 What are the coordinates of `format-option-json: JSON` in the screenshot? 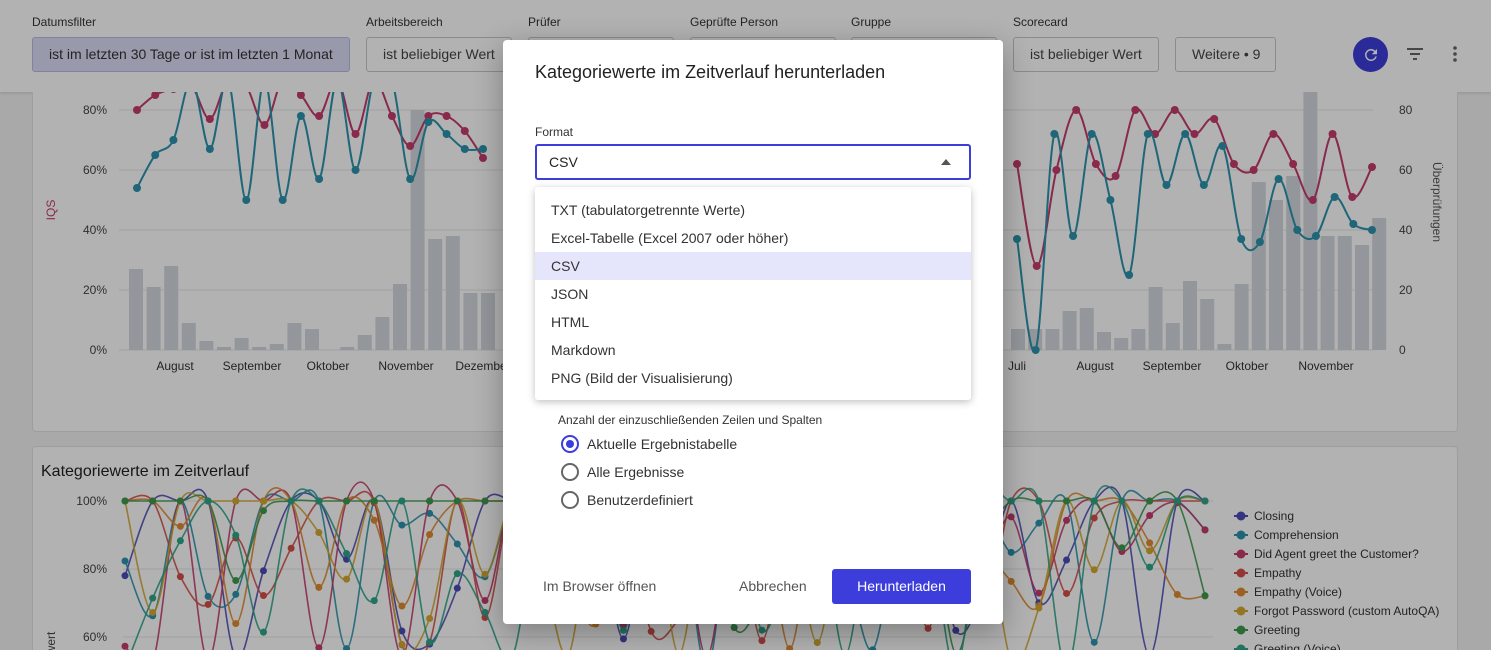 It's located at (753, 294).